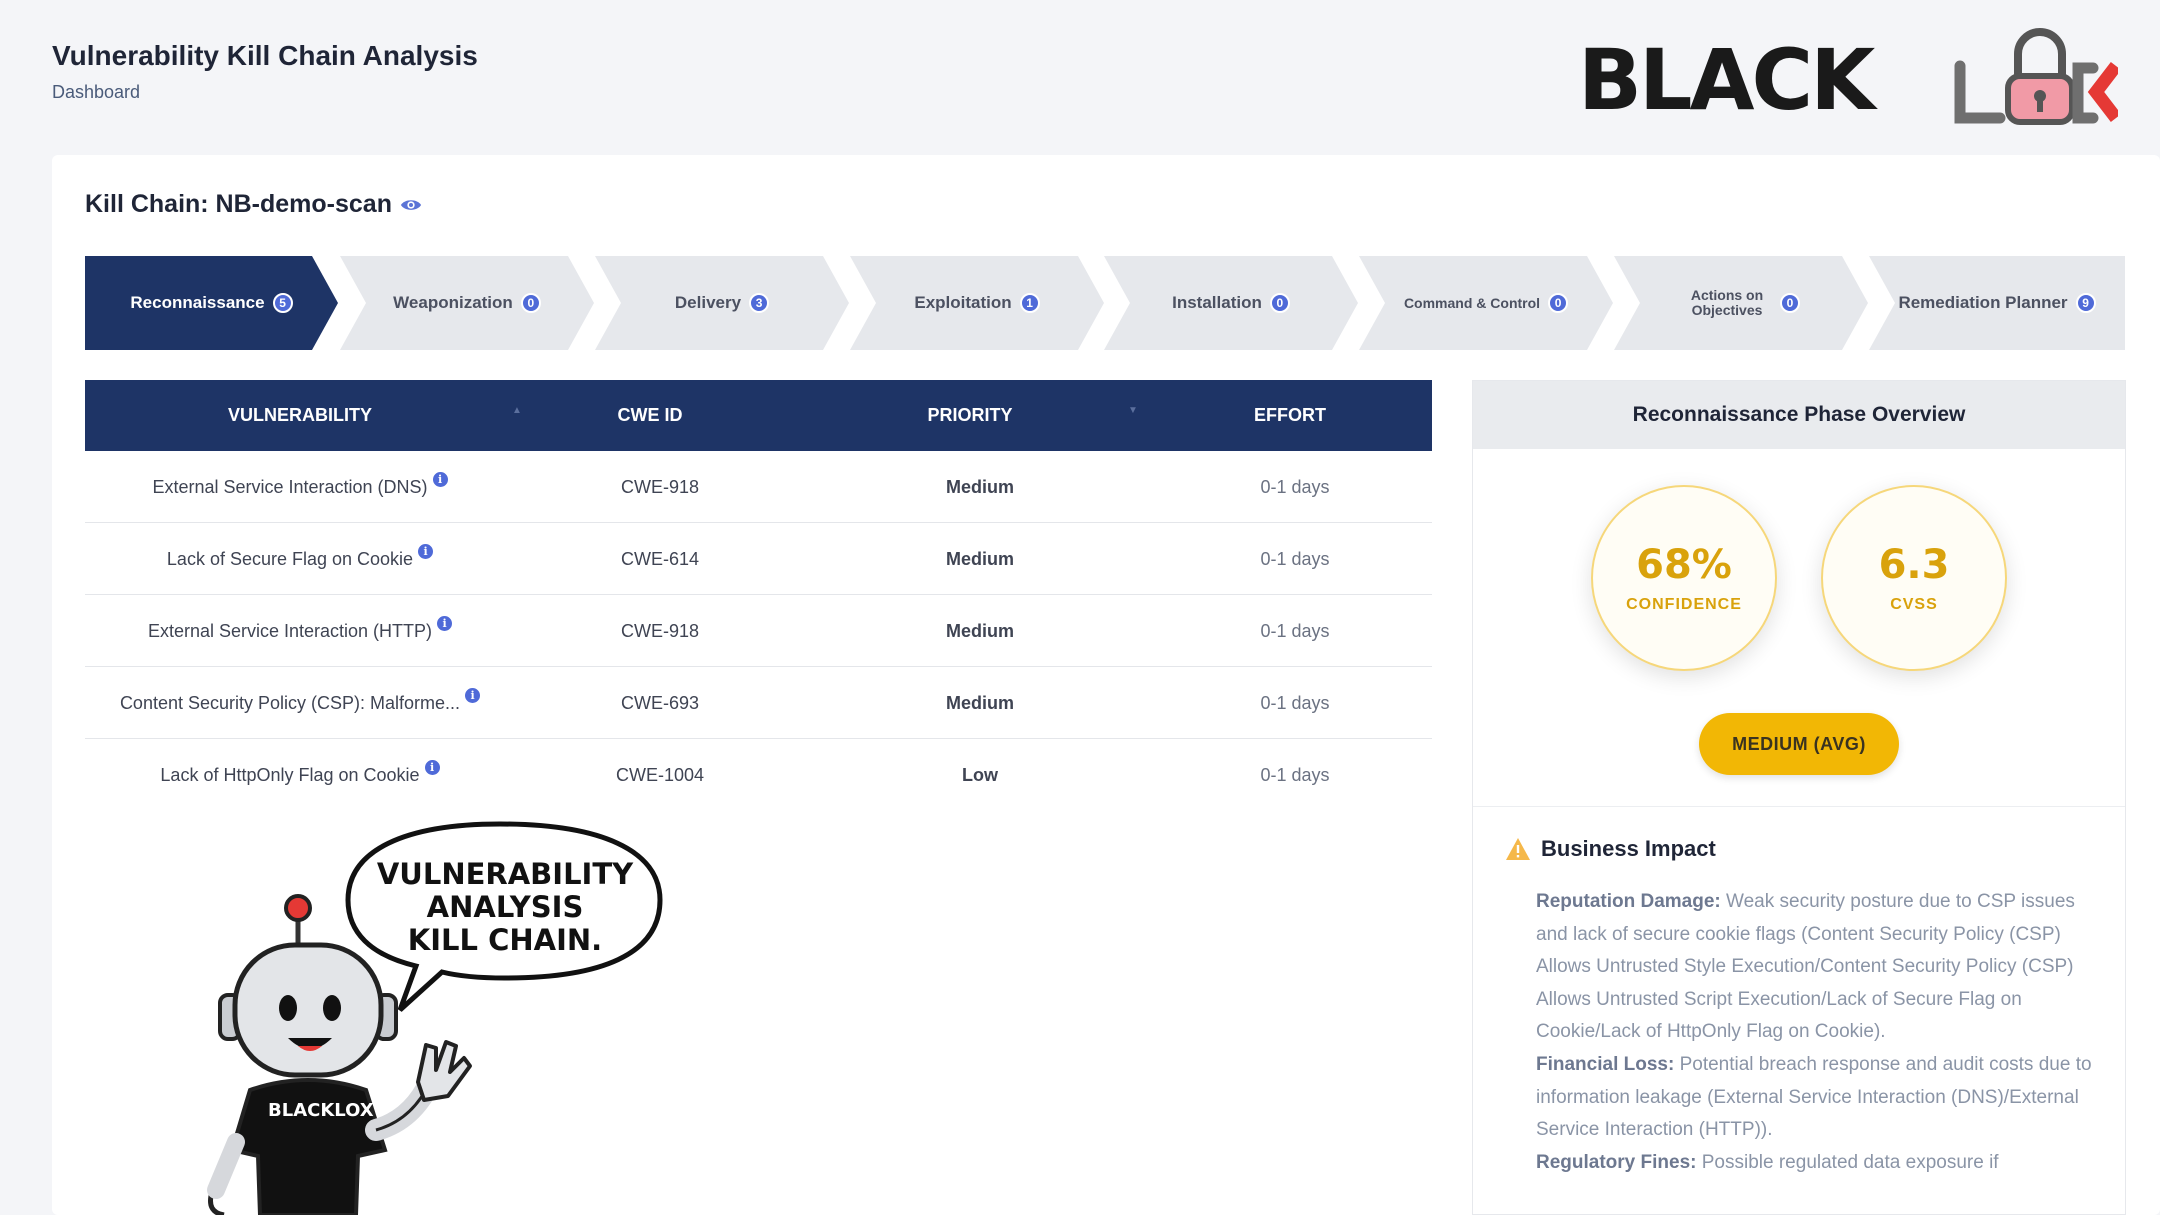 This screenshot has width=2160, height=1215. I want to click on vulnerability-cell: Lack of Secure Flag on Cookie i, so click(300, 559).